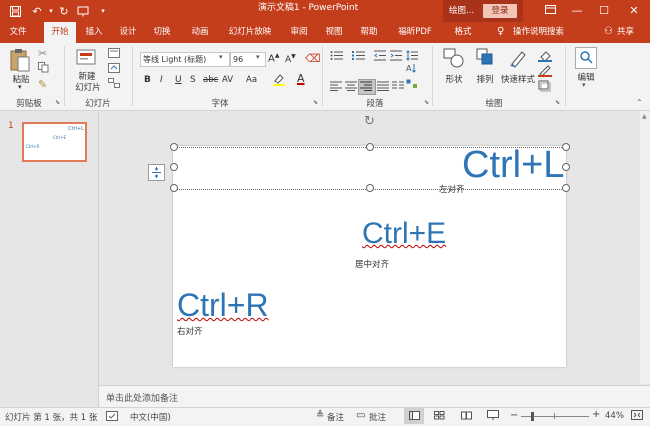 The width and height of the screenshot is (650, 426). What do you see at coordinates (51, 417) in the screenshot?
I see `slide-count-status: 幻灯片 第 1 张，共 1 张` at bounding box center [51, 417].